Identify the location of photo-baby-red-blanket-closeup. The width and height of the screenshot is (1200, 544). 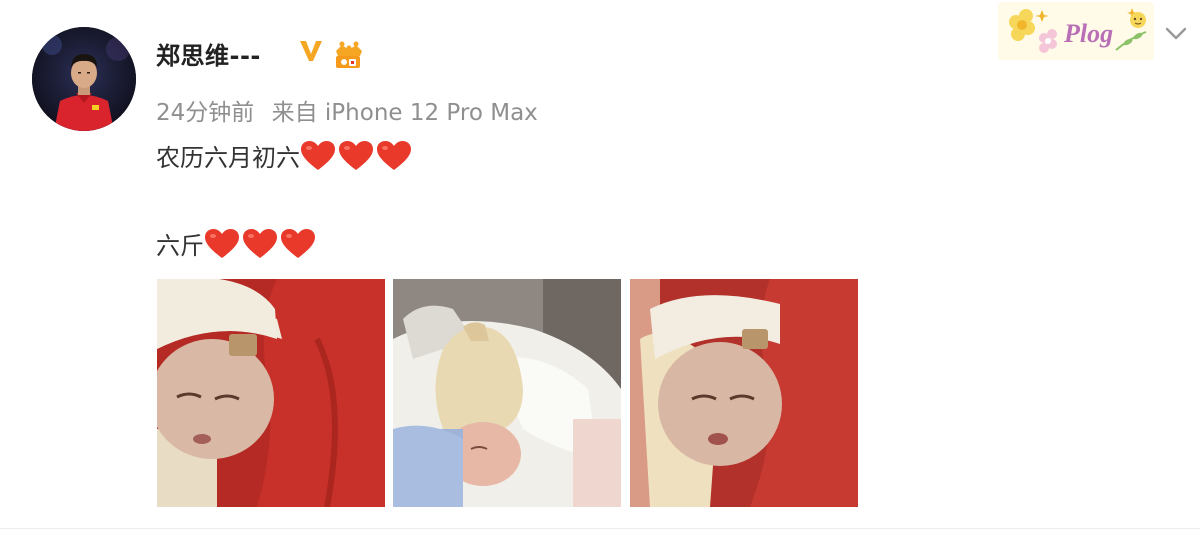
(744, 393).